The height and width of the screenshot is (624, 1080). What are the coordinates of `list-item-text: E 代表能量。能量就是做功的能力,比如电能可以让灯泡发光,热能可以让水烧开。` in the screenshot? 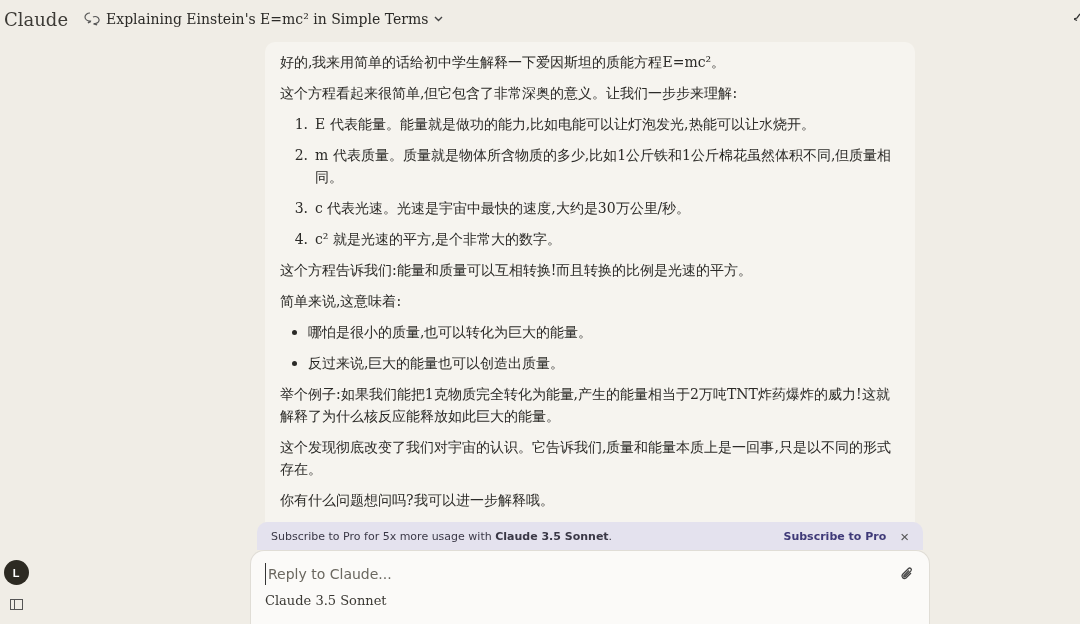 It's located at (565, 124).